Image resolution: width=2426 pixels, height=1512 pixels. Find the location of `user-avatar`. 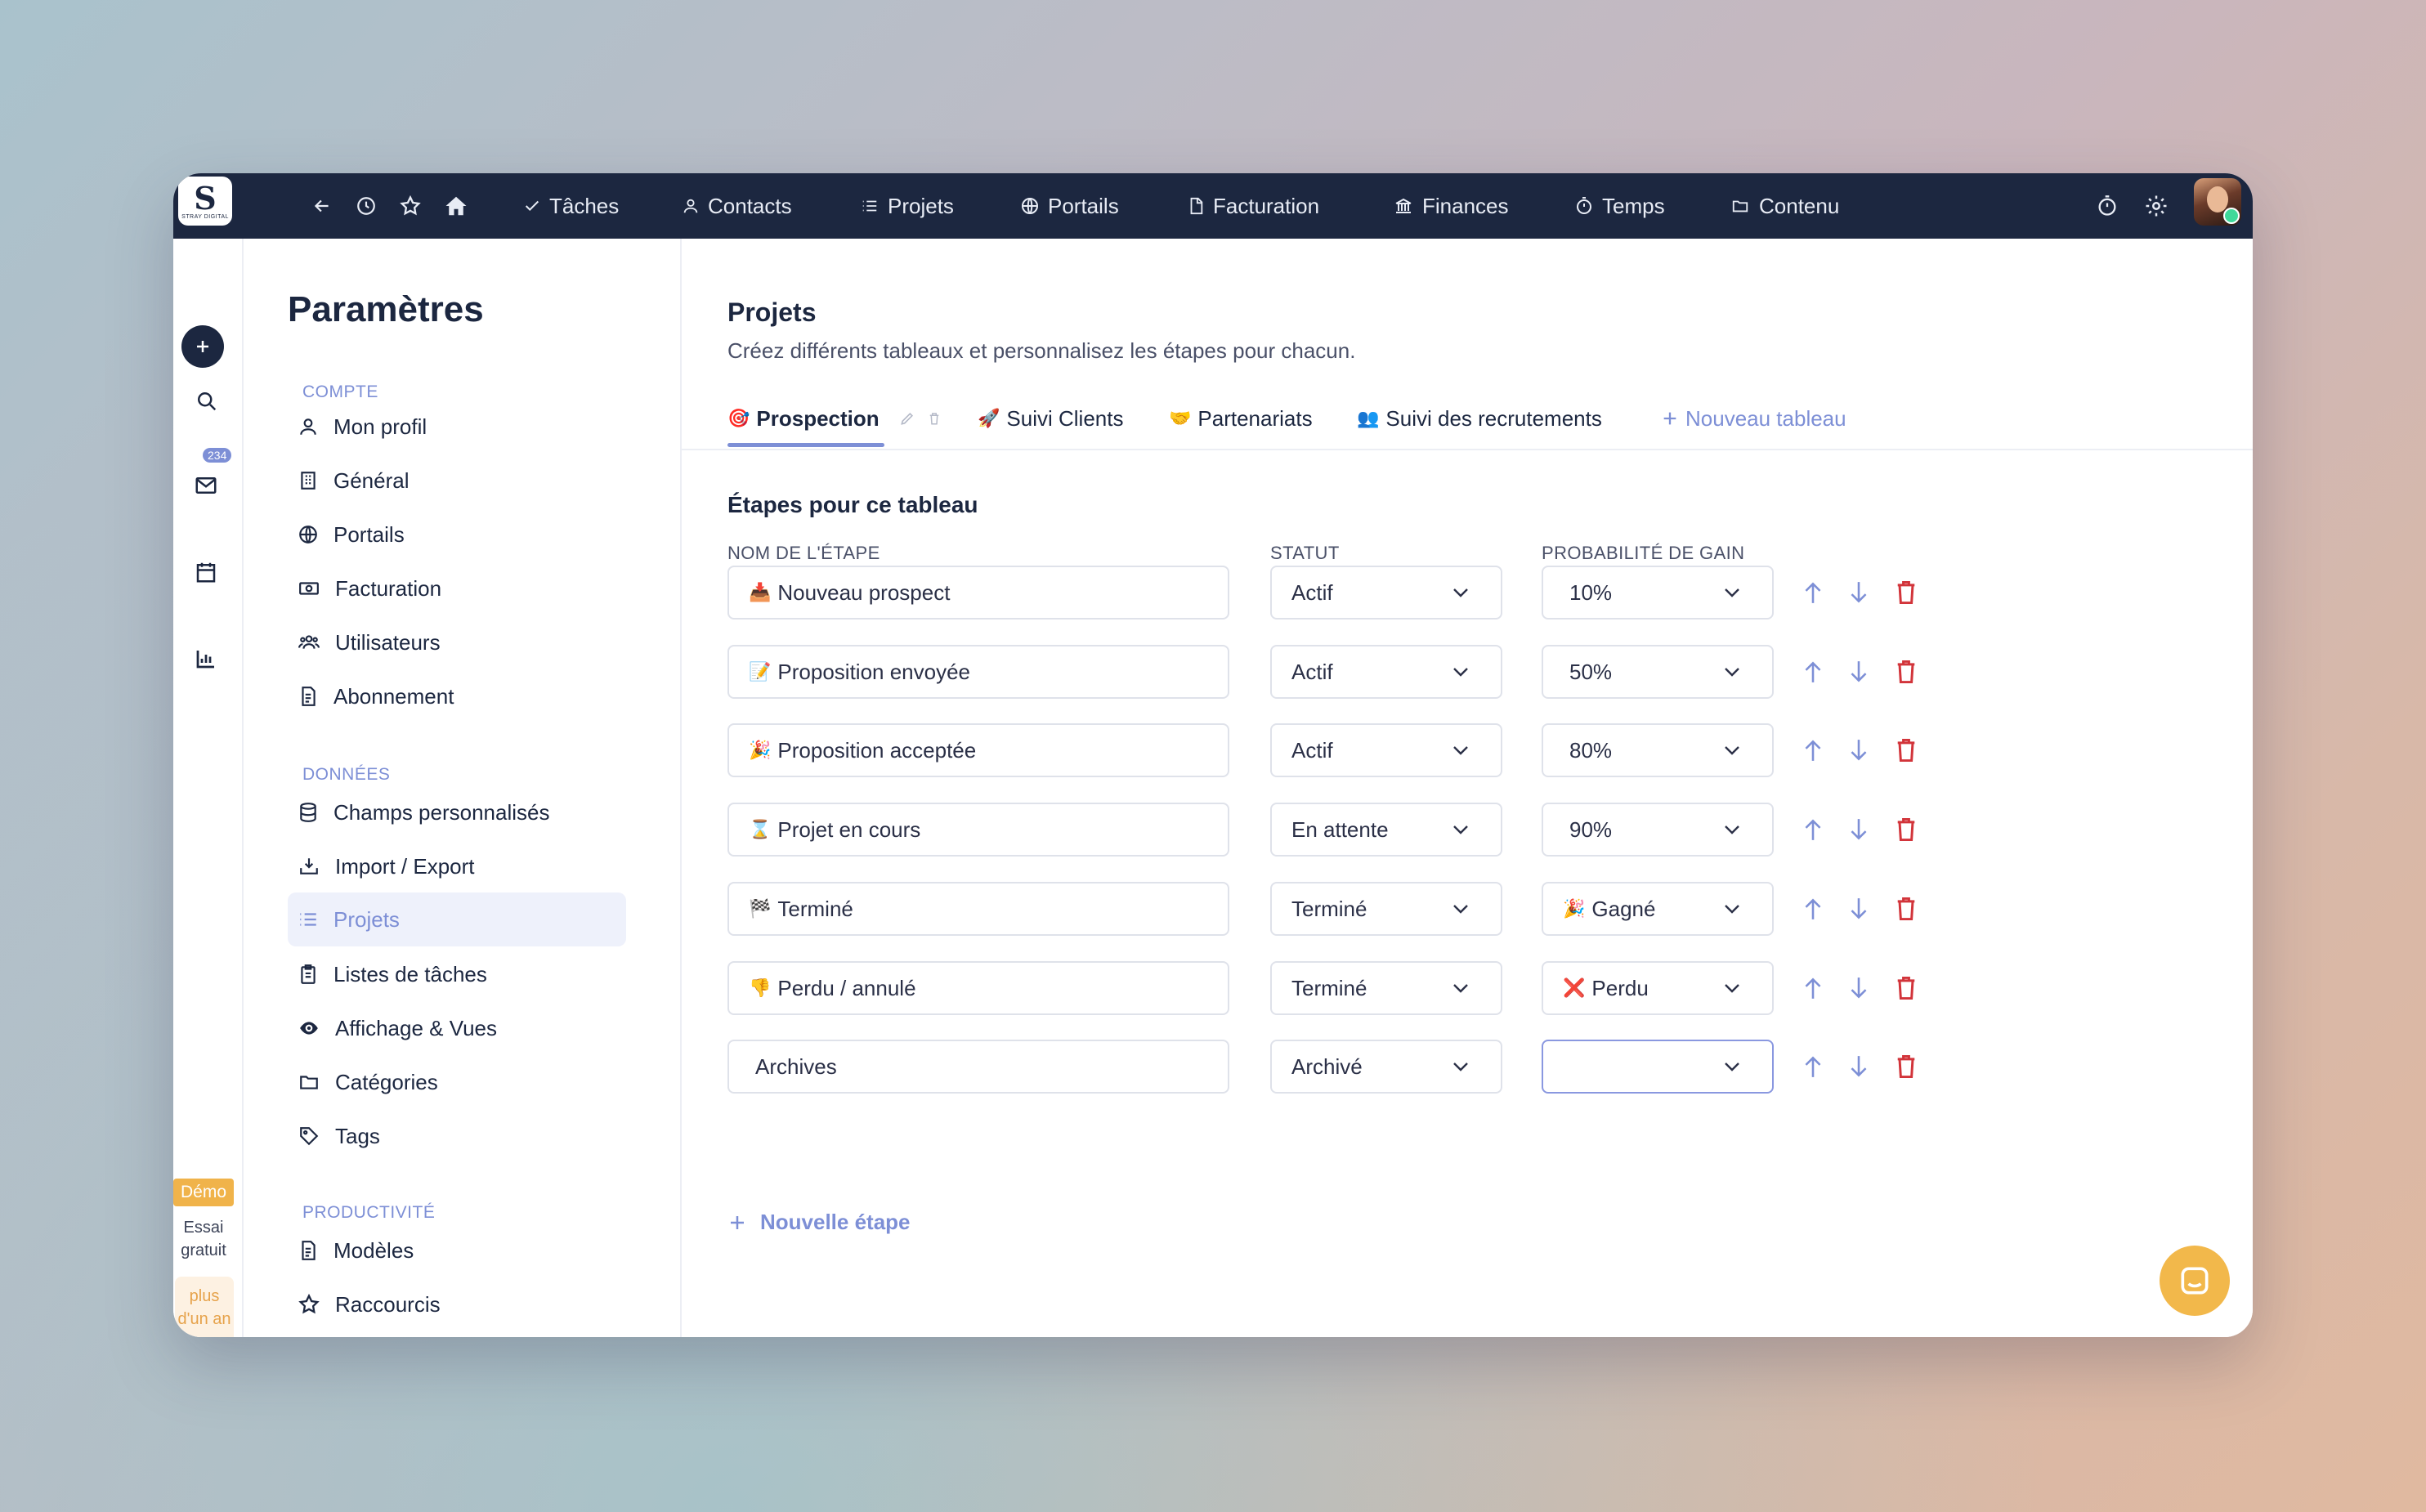

user-avatar is located at coordinates (2217, 202).